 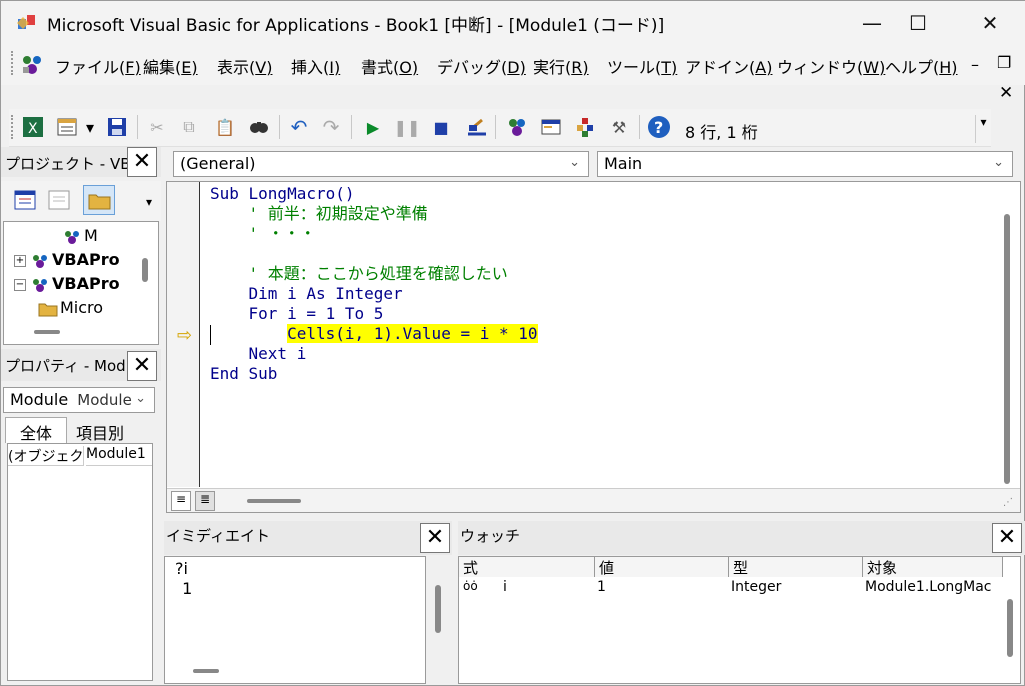 I want to click on paste-icon: 📋, so click(x=225, y=127).